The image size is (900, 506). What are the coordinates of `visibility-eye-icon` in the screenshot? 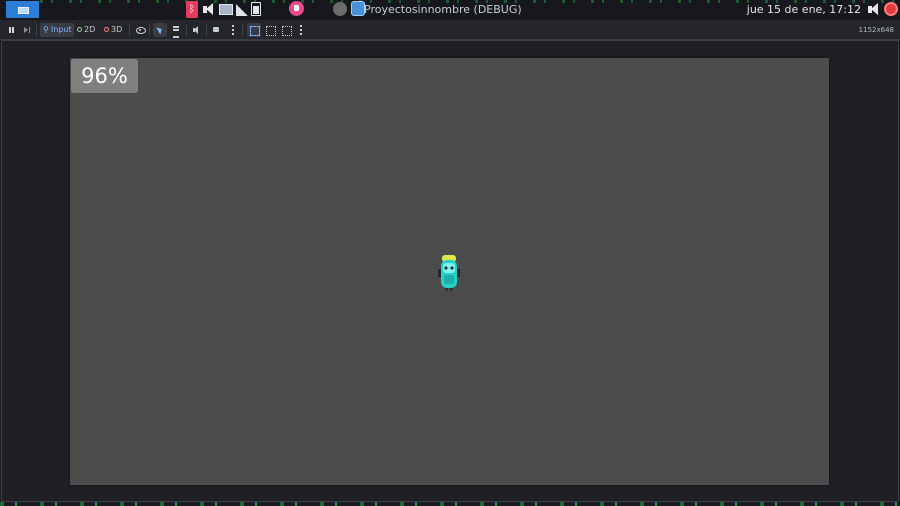 It's located at (140, 30).